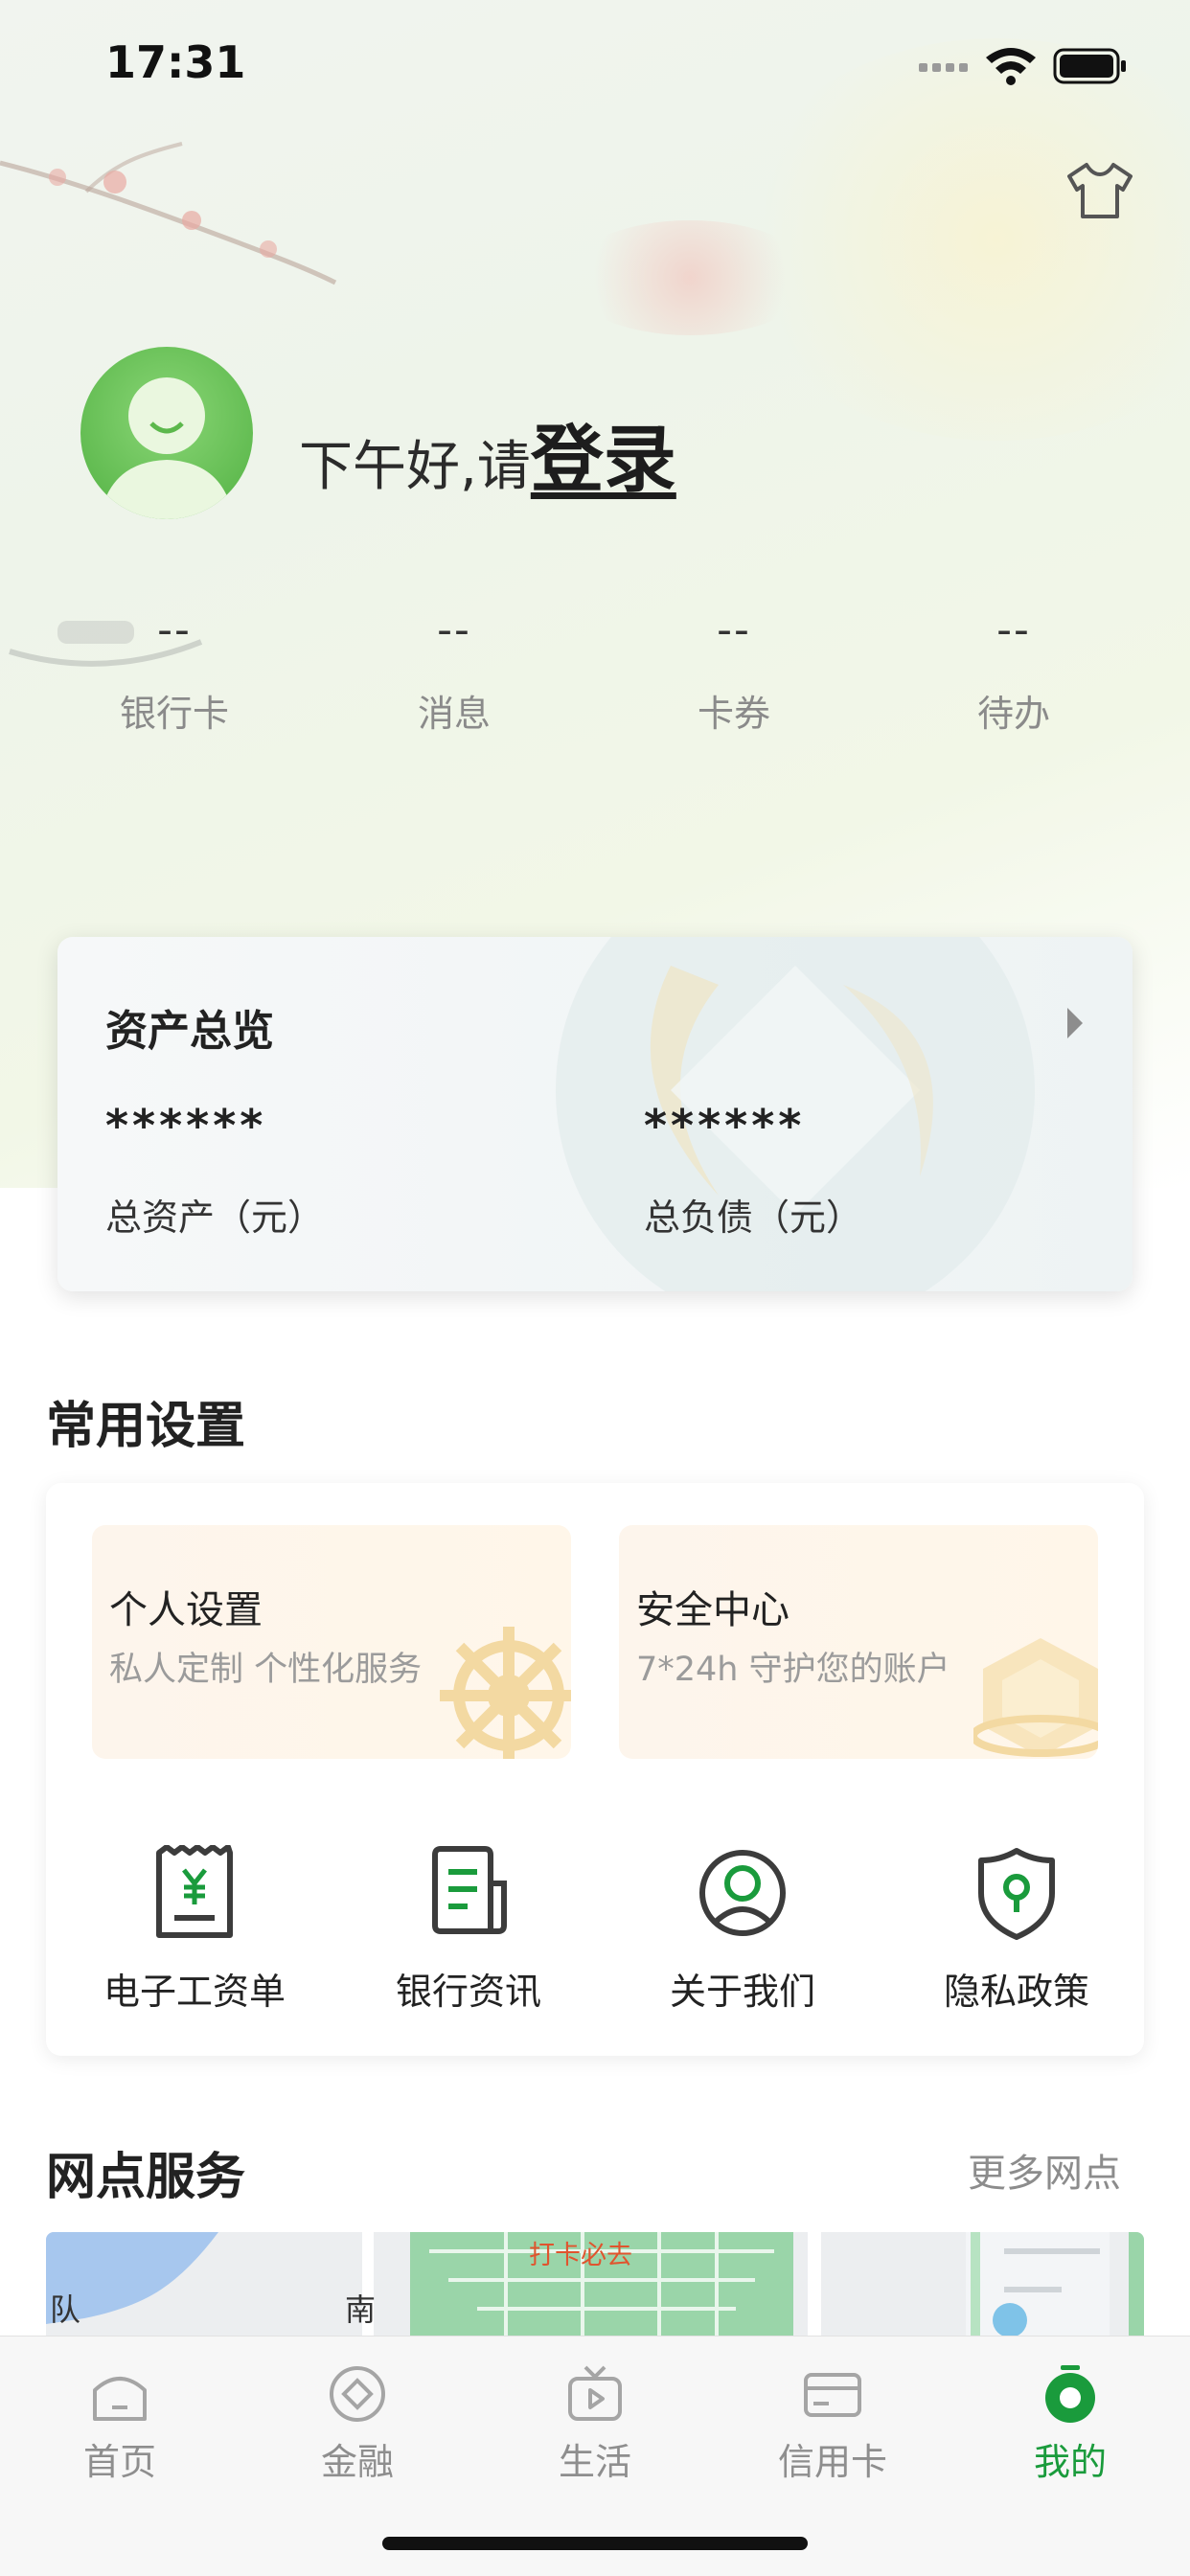 The height and width of the screenshot is (2576, 1190). What do you see at coordinates (190, 1031) in the screenshot?
I see `asset-overview-title: 资产总览` at bounding box center [190, 1031].